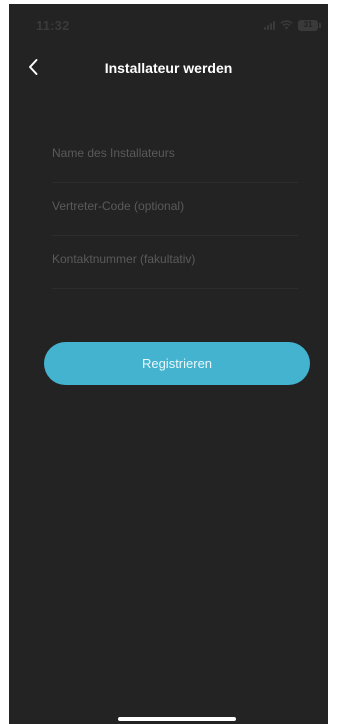  Describe the element at coordinates (168, 24) in the screenshot. I see `status-bar: 11:32 31` at that location.